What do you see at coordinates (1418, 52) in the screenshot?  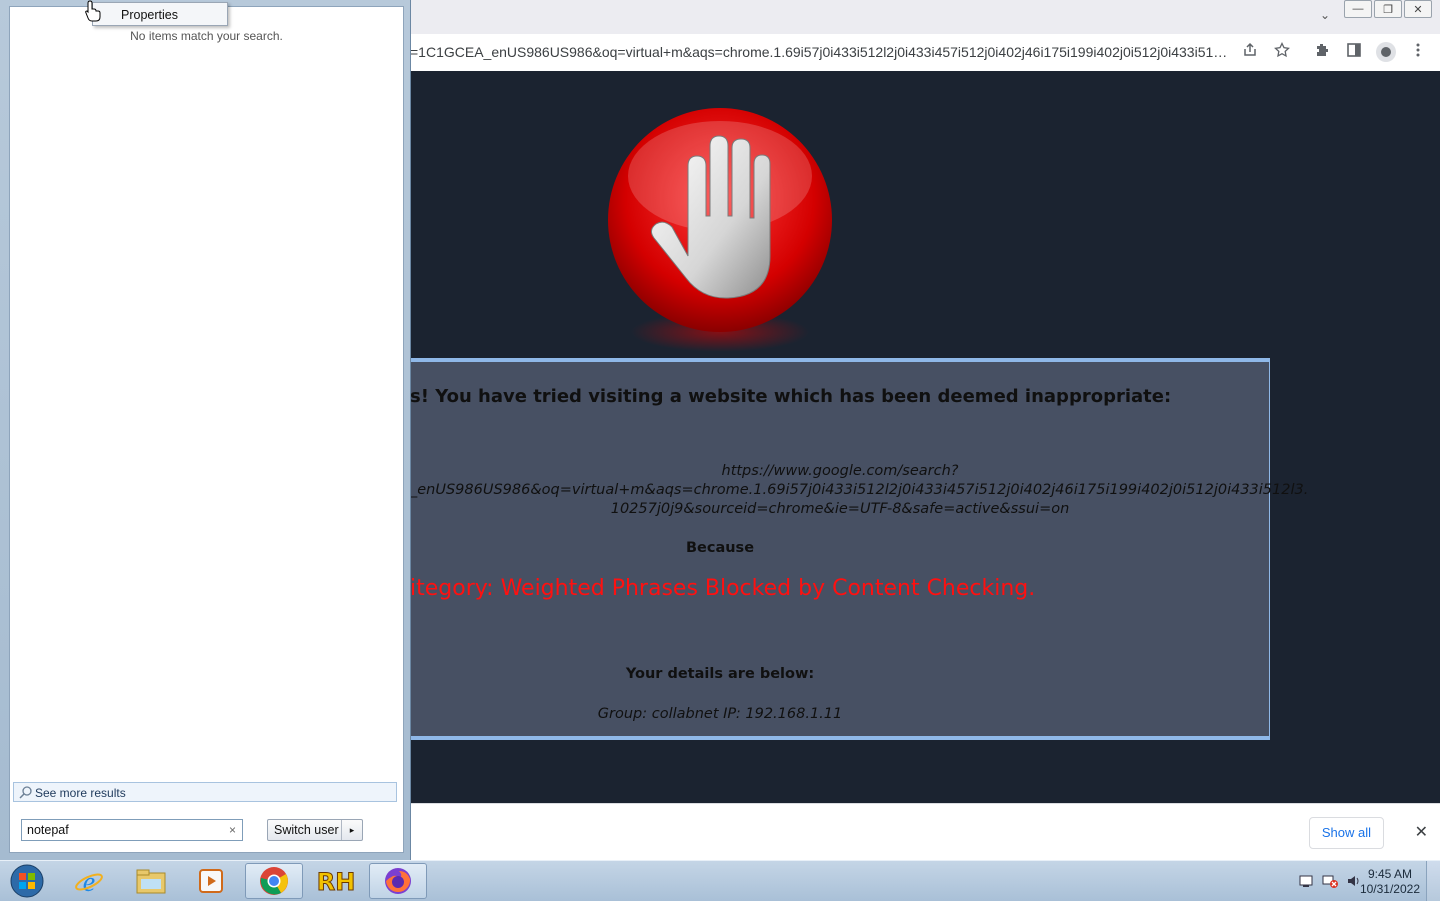 I see `more-menu-icon` at bounding box center [1418, 52].